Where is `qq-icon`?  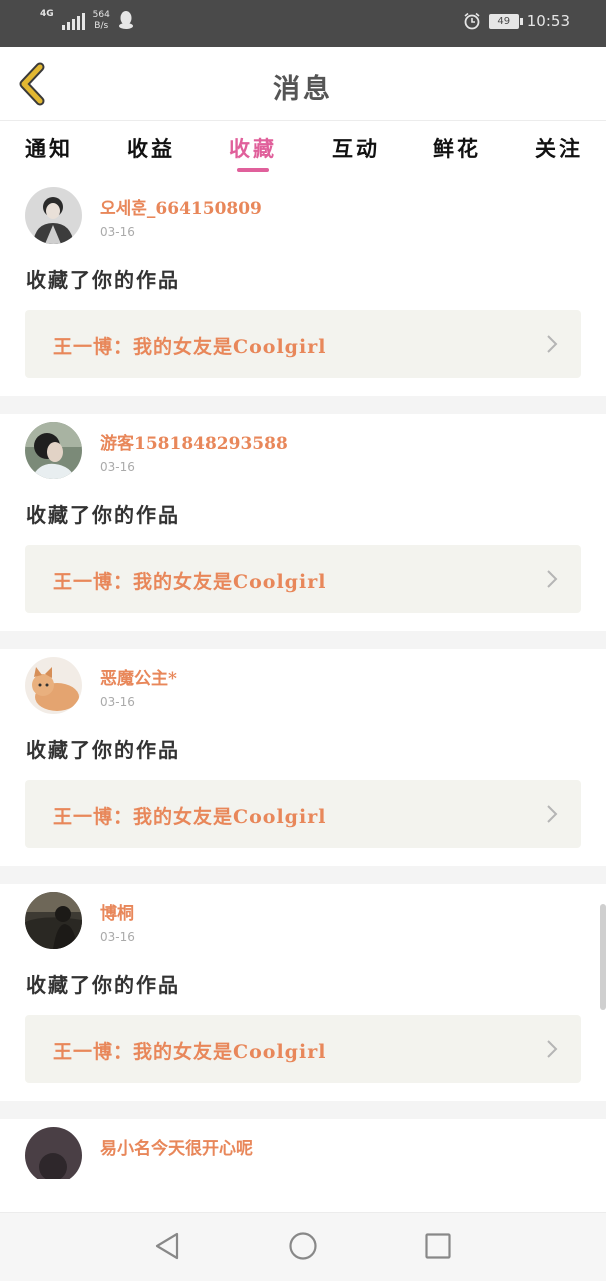 qq-icon is located at coordinates (125, 20).